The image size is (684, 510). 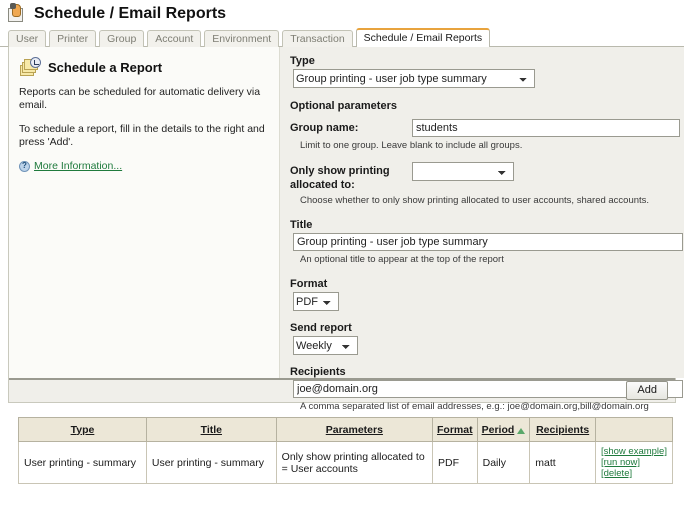 I want to click on column-header-actions, so click(x=634, y=429).